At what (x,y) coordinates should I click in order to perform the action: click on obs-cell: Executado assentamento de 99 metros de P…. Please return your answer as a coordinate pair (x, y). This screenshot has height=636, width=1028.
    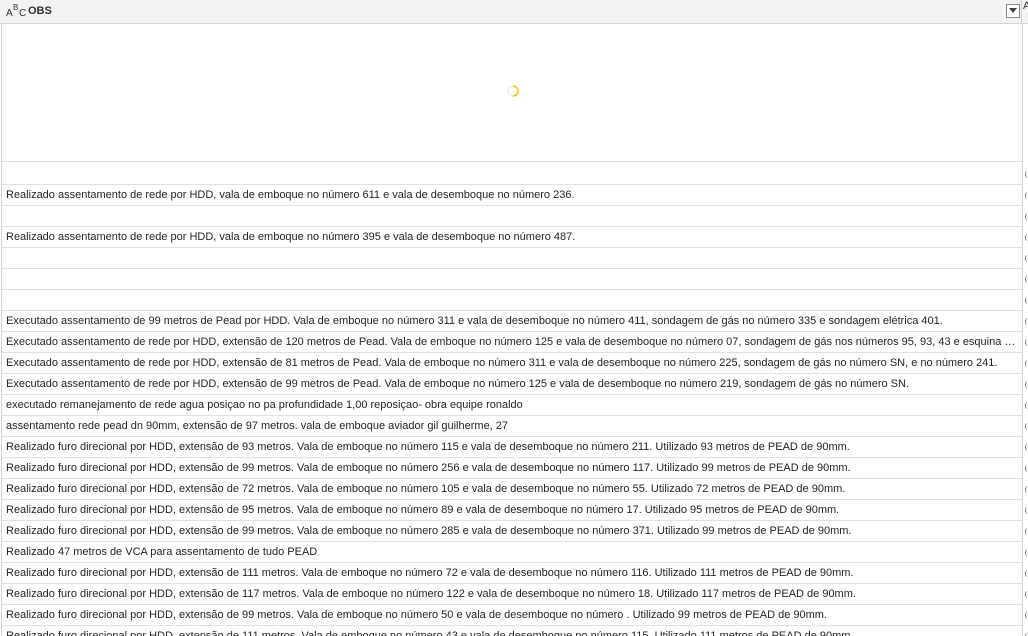
    Looking at the image, I should click on (511, 321).